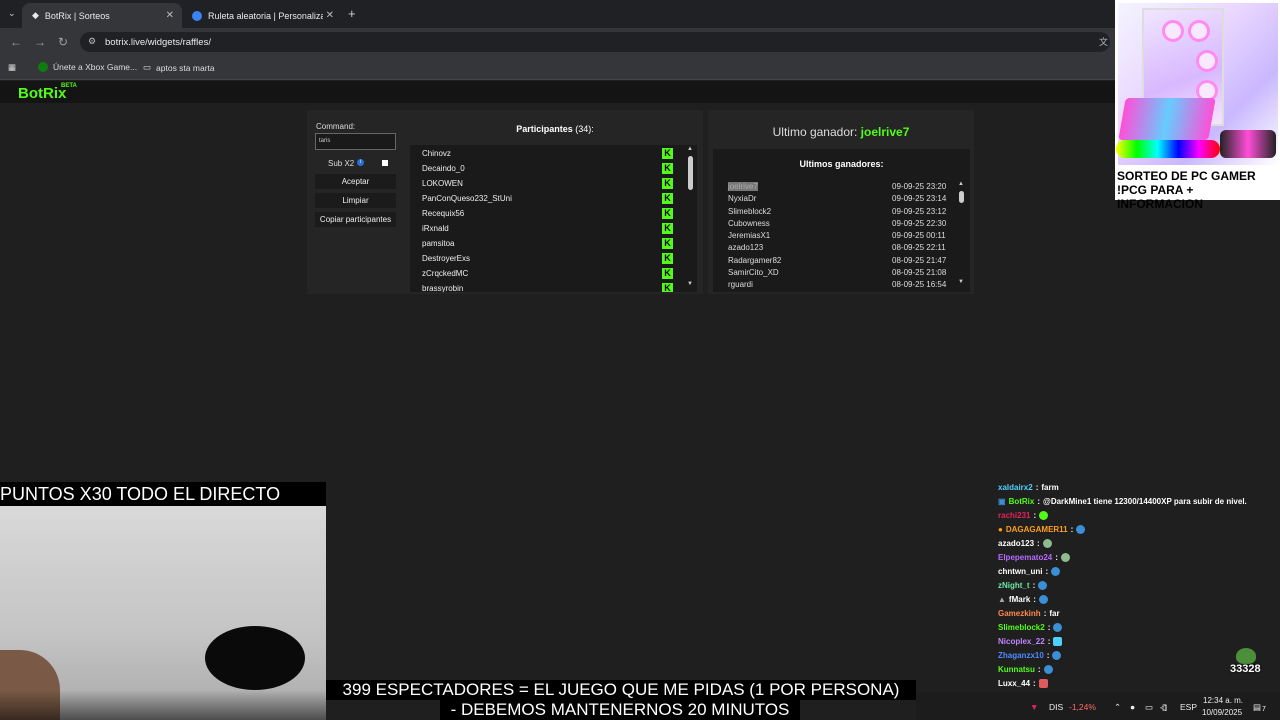 This screenshot has width=1280, height=720. Describe the element at coordinates (742, 198) in the screenshot. I see `winner-name: NyxiaDr` at that location.